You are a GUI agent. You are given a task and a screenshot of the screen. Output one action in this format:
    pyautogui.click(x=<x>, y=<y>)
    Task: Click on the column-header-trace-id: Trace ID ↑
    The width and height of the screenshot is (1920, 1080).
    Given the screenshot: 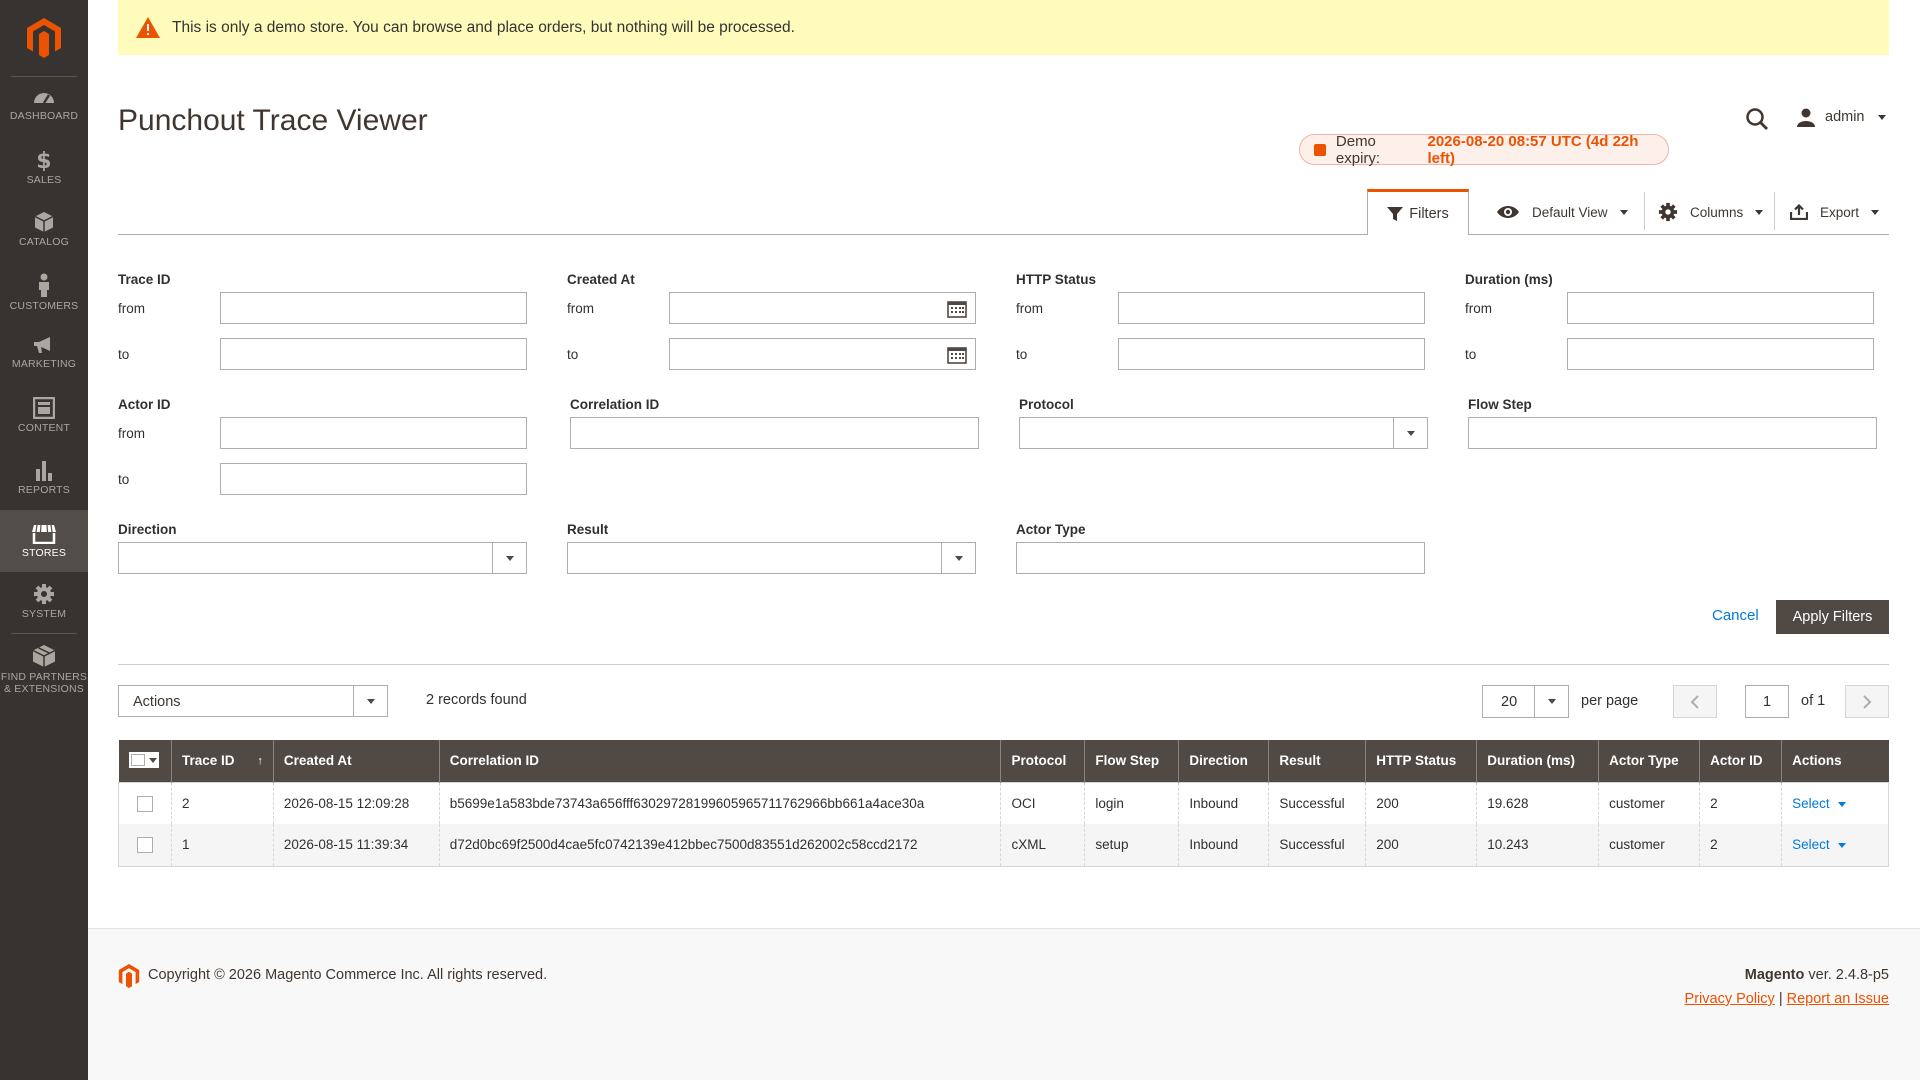 What is the action you would take?
    pyautogui.click(x=222, y=761)
    